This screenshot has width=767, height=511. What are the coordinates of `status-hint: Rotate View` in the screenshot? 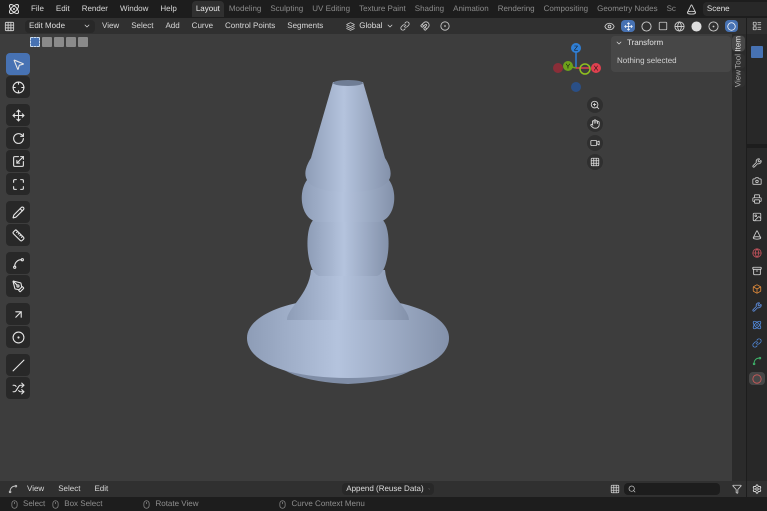 It's located at (176, 504).